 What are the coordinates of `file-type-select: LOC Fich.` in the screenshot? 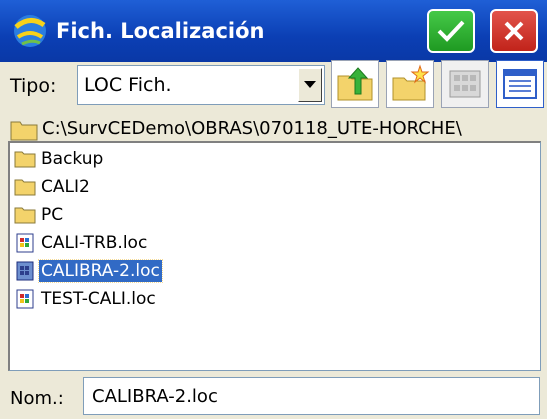 It's located at (201, 85).